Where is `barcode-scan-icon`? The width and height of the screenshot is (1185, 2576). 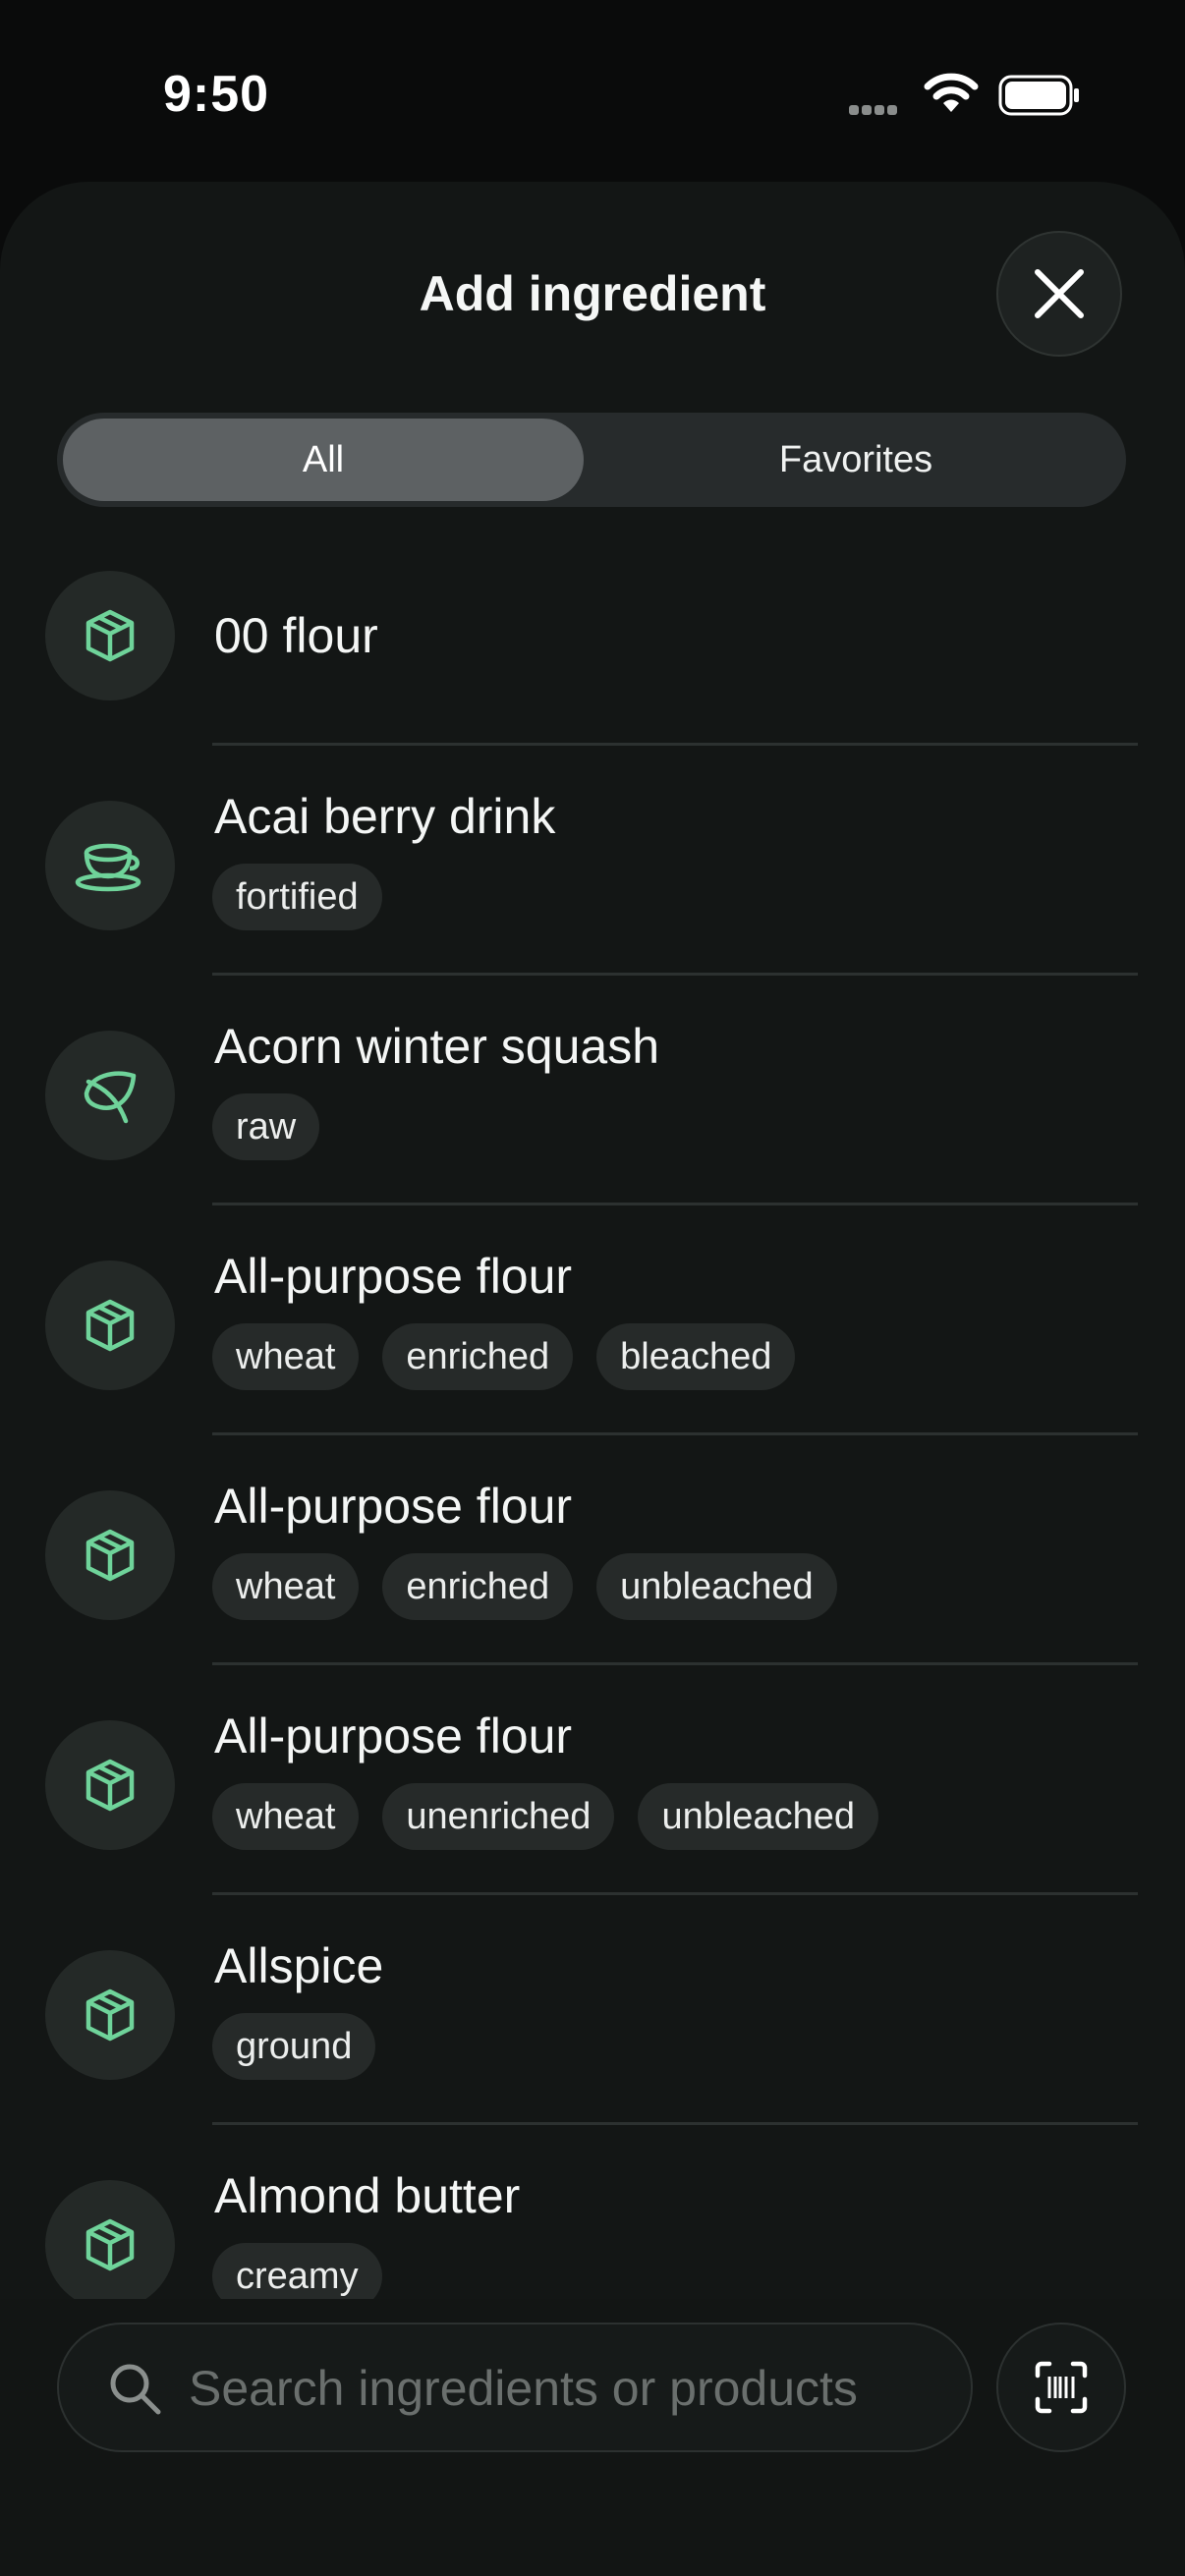
barcode-scan-icon is located at coordinates (1061, 2387).